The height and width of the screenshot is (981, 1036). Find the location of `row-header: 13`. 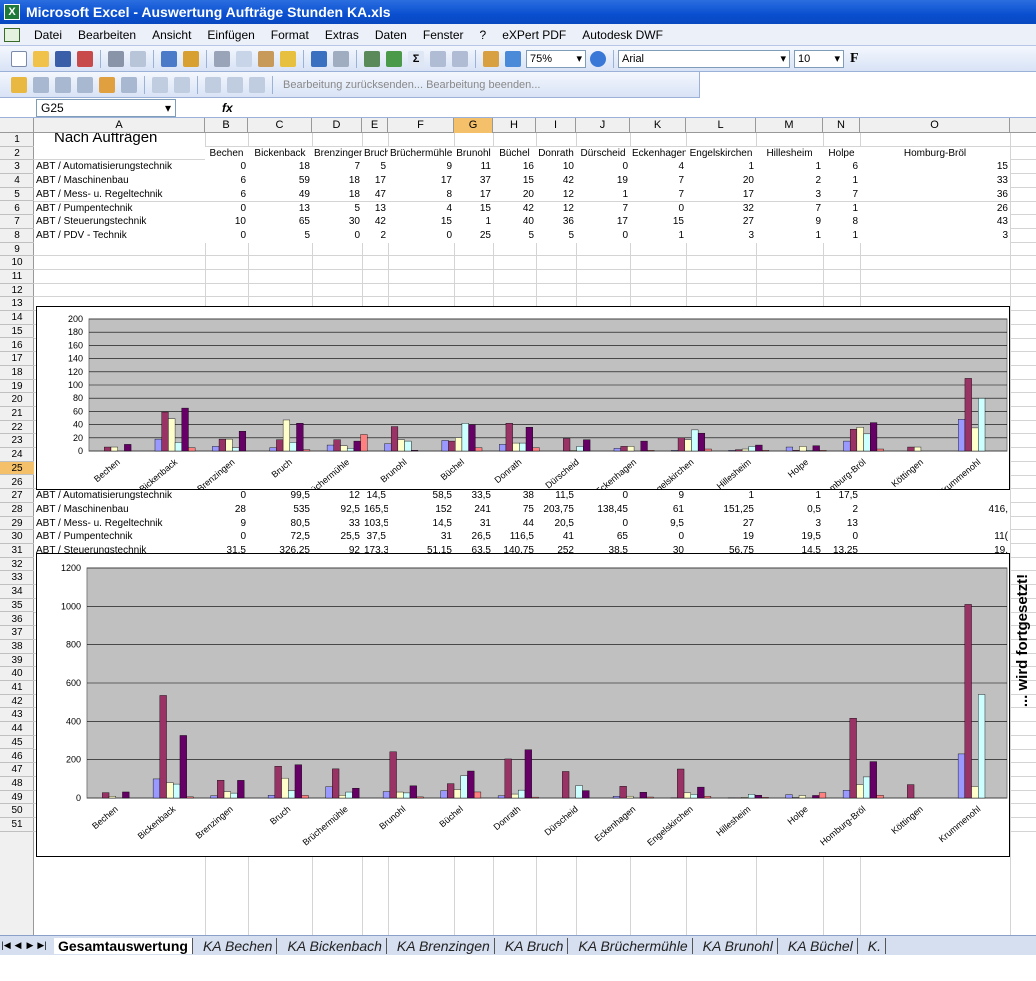

row-header: 13 is located at coordinates (17, 304).